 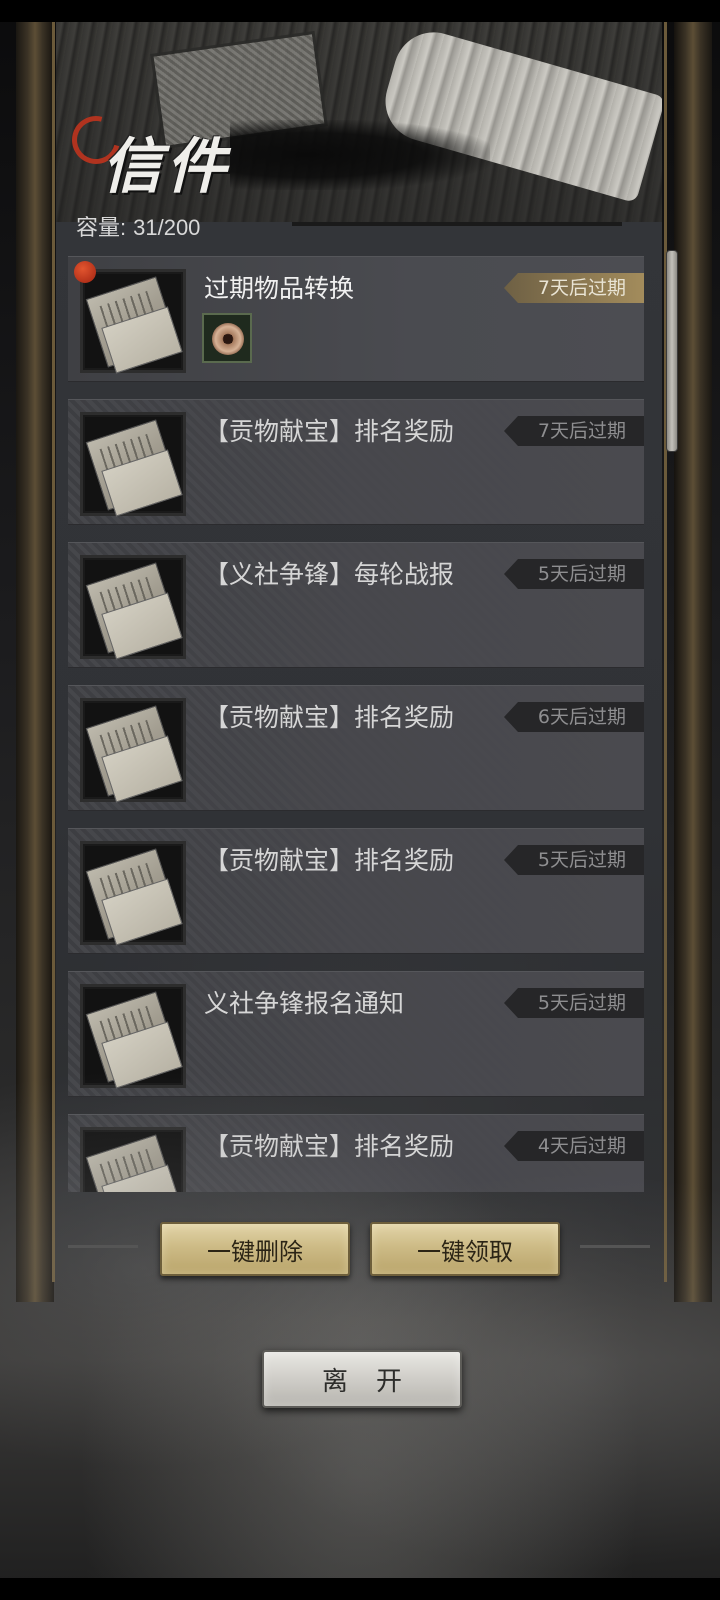 What do you see at coordinates (53, 652) in the screenshot?
I see `left-pole-trim` at bounding box center [53, 652].